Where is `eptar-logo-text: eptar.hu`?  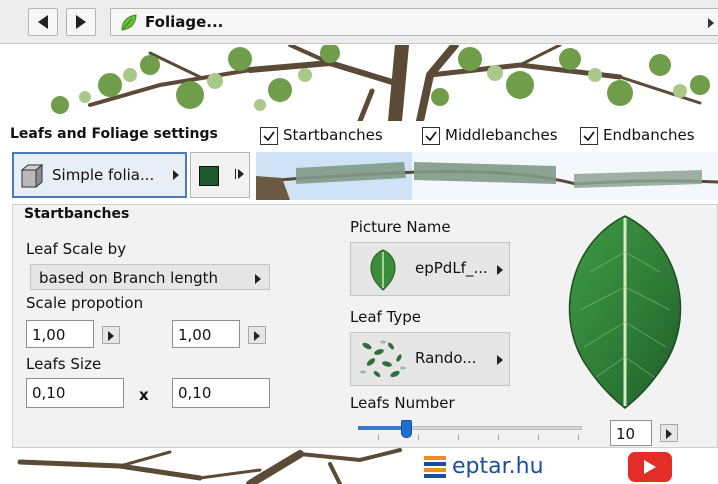 eptar-logo-text: eptar.hu is located at coordinates (498, 466).